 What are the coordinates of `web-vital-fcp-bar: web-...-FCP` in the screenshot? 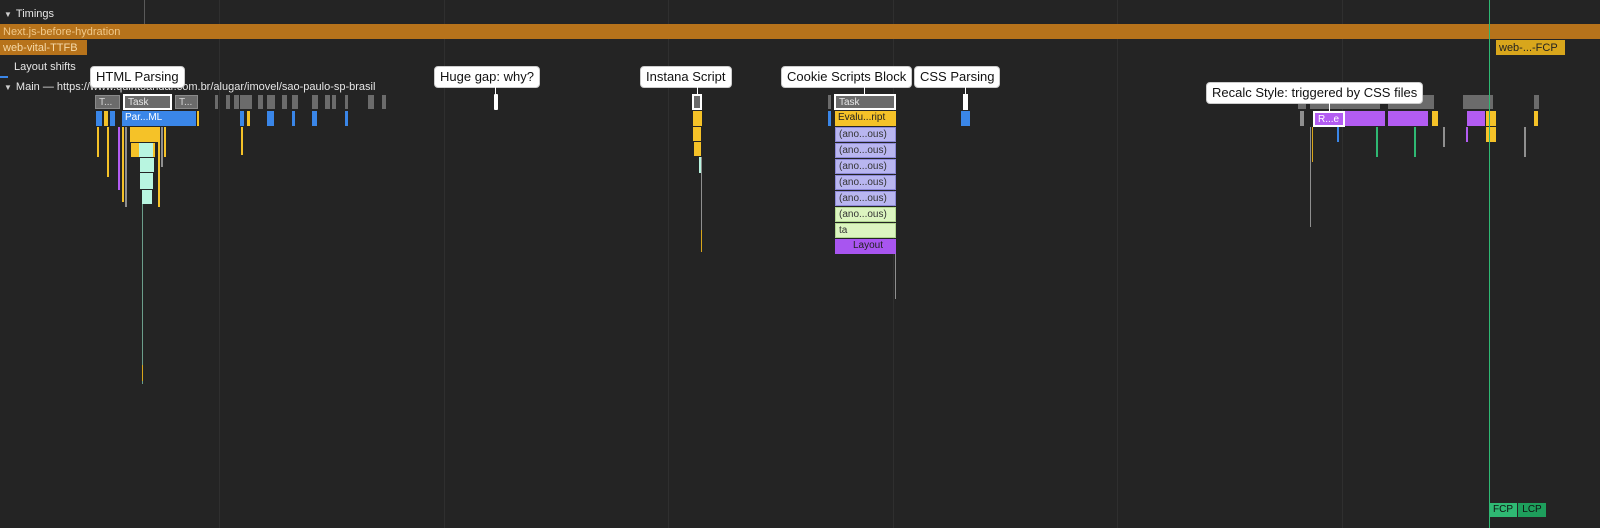 It's located at (1530, 47).